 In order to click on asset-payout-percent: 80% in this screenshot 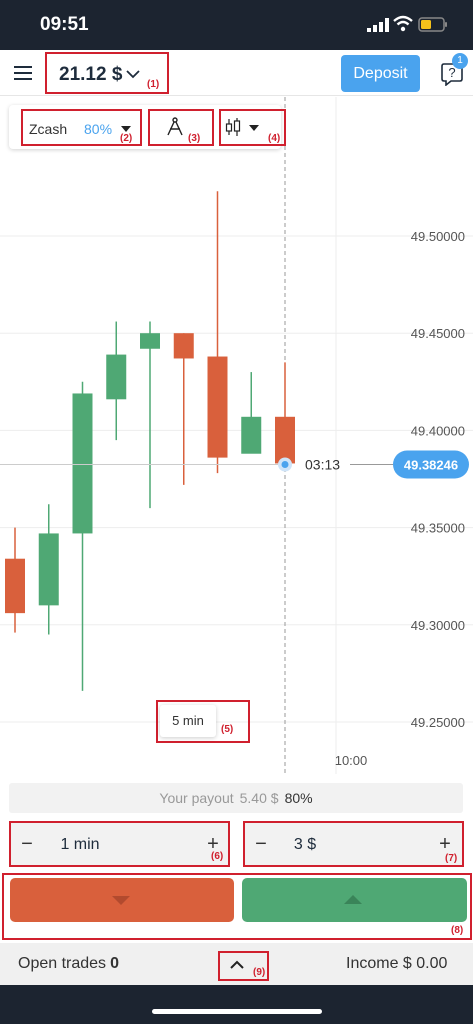, I will do `click(98, 129)`.